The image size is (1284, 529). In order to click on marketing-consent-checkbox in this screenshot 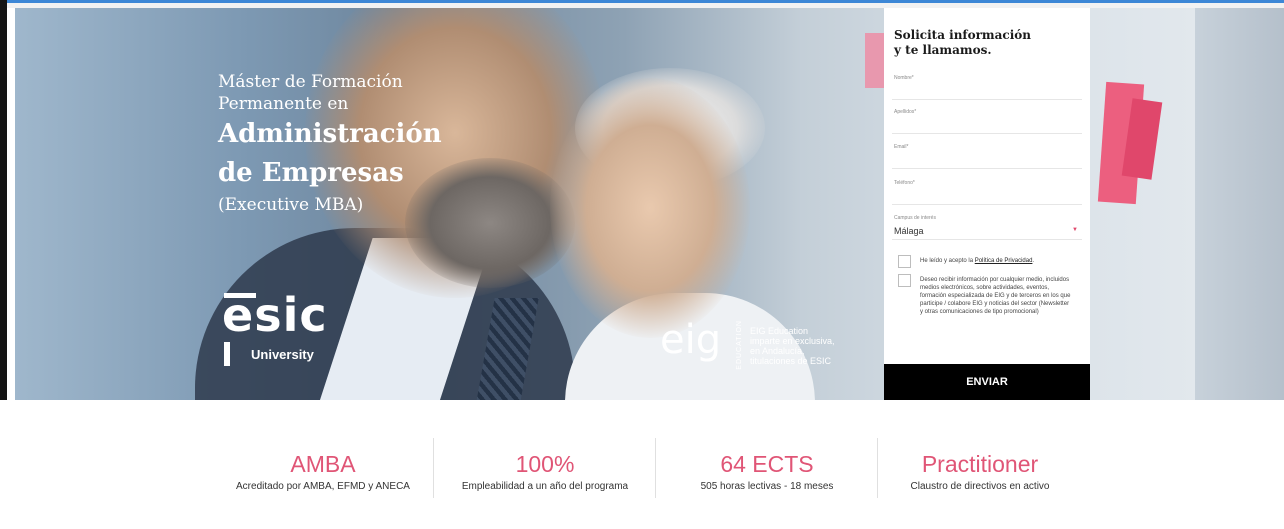, I will do `click(904, 280)`.